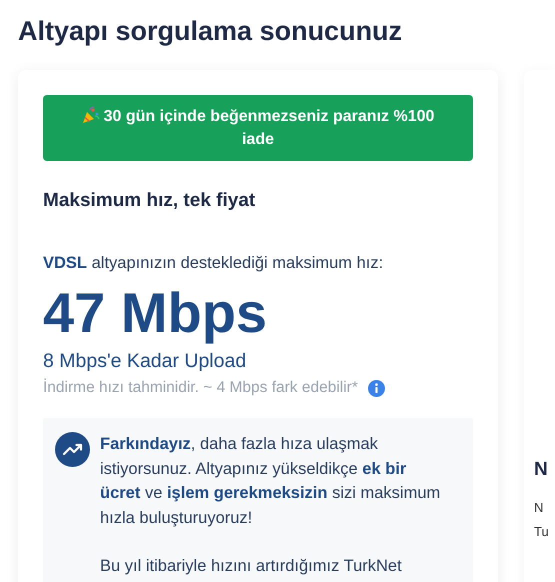  I want to click on estimate-note: İndirme hızı tahminidir. ~ 4 Mbps fark edebilir*, so click(200, 388).